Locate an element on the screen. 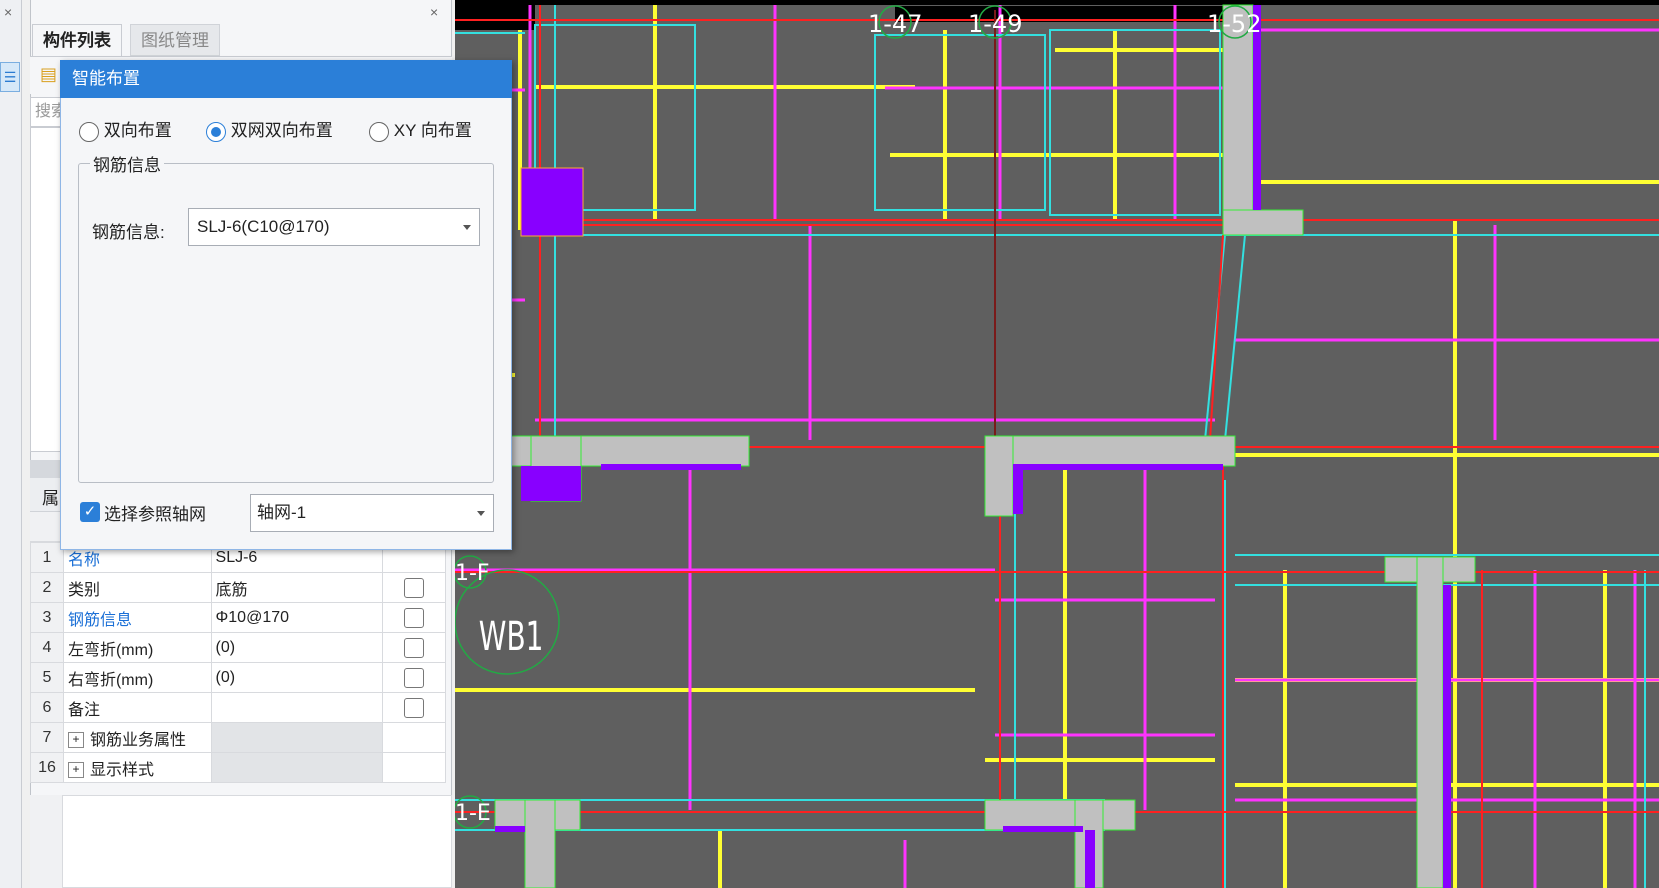  row-number: 1 is located at coordinates (47, 557).